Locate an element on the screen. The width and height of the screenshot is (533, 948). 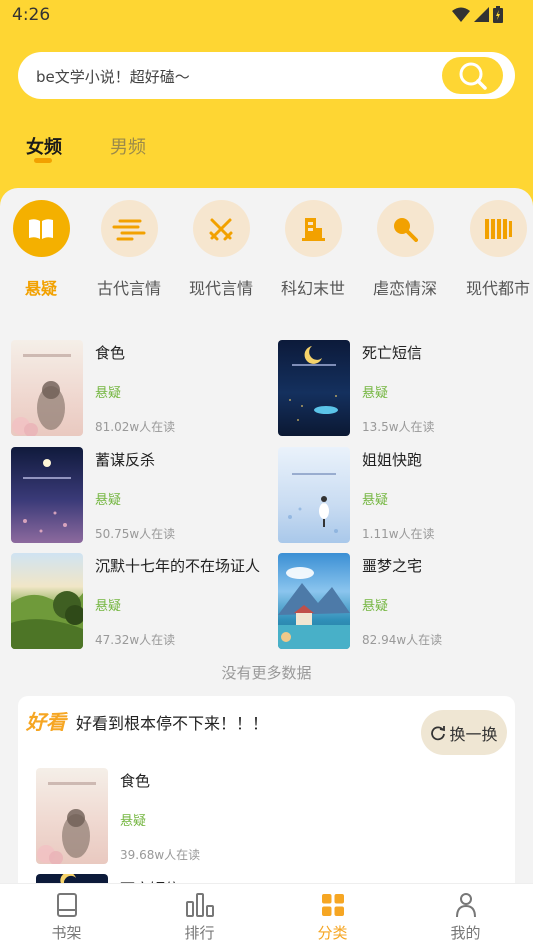
category-item-suspense: 悬疑 is located at coordinates (43, 249).